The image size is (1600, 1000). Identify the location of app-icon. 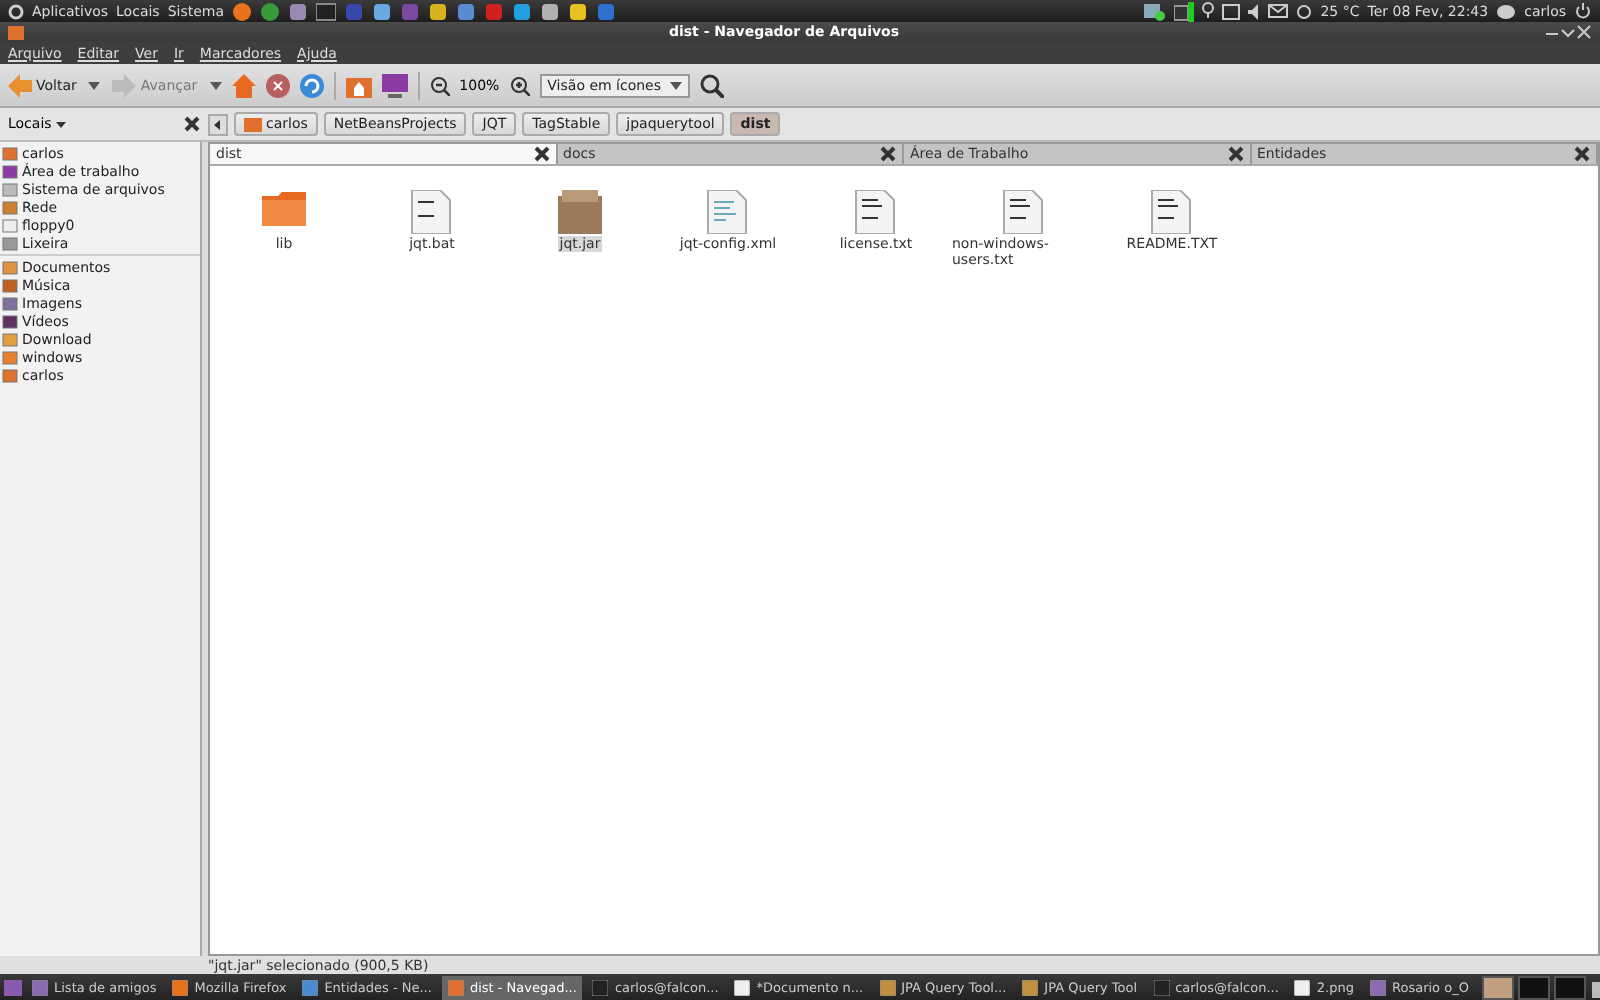
(16, 32).